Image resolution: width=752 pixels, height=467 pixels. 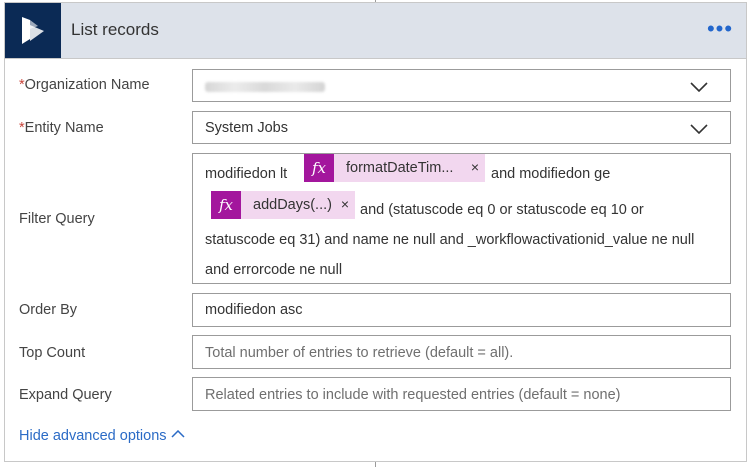 I want to click on expand-query-label: Expand Query, so click(x=65, y=395).